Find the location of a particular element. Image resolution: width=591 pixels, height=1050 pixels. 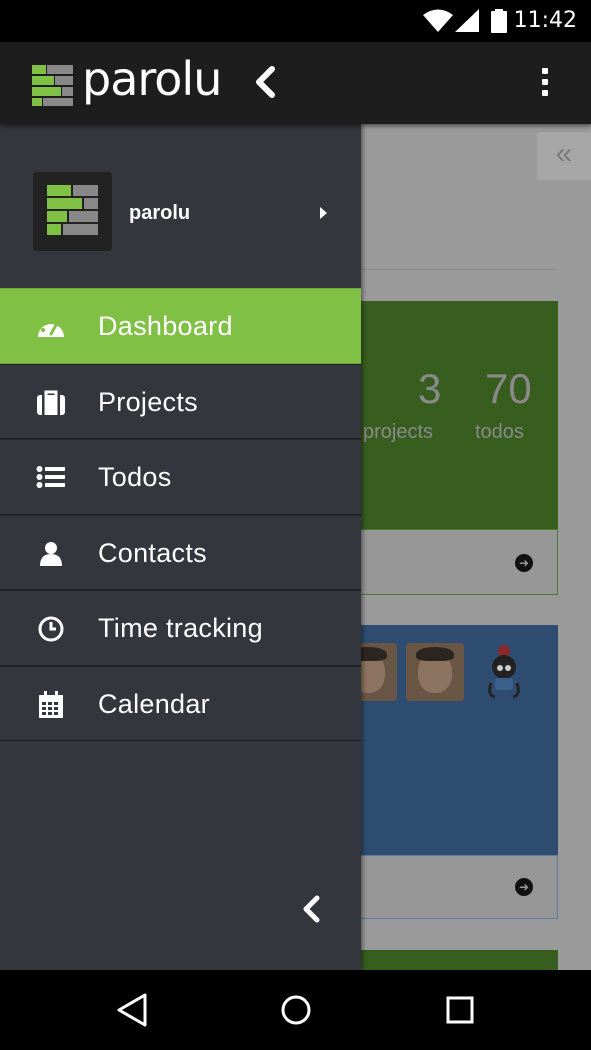

menu-item-todos: Todos is located at coordinates (180, 477).